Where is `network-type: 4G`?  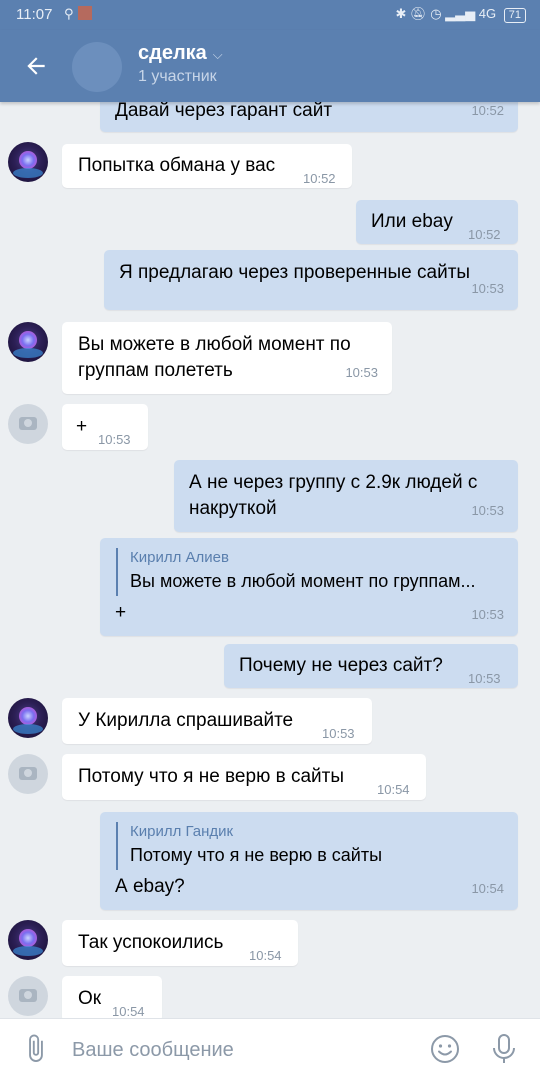
network-type: 4G is located at coordinates (487, 13).